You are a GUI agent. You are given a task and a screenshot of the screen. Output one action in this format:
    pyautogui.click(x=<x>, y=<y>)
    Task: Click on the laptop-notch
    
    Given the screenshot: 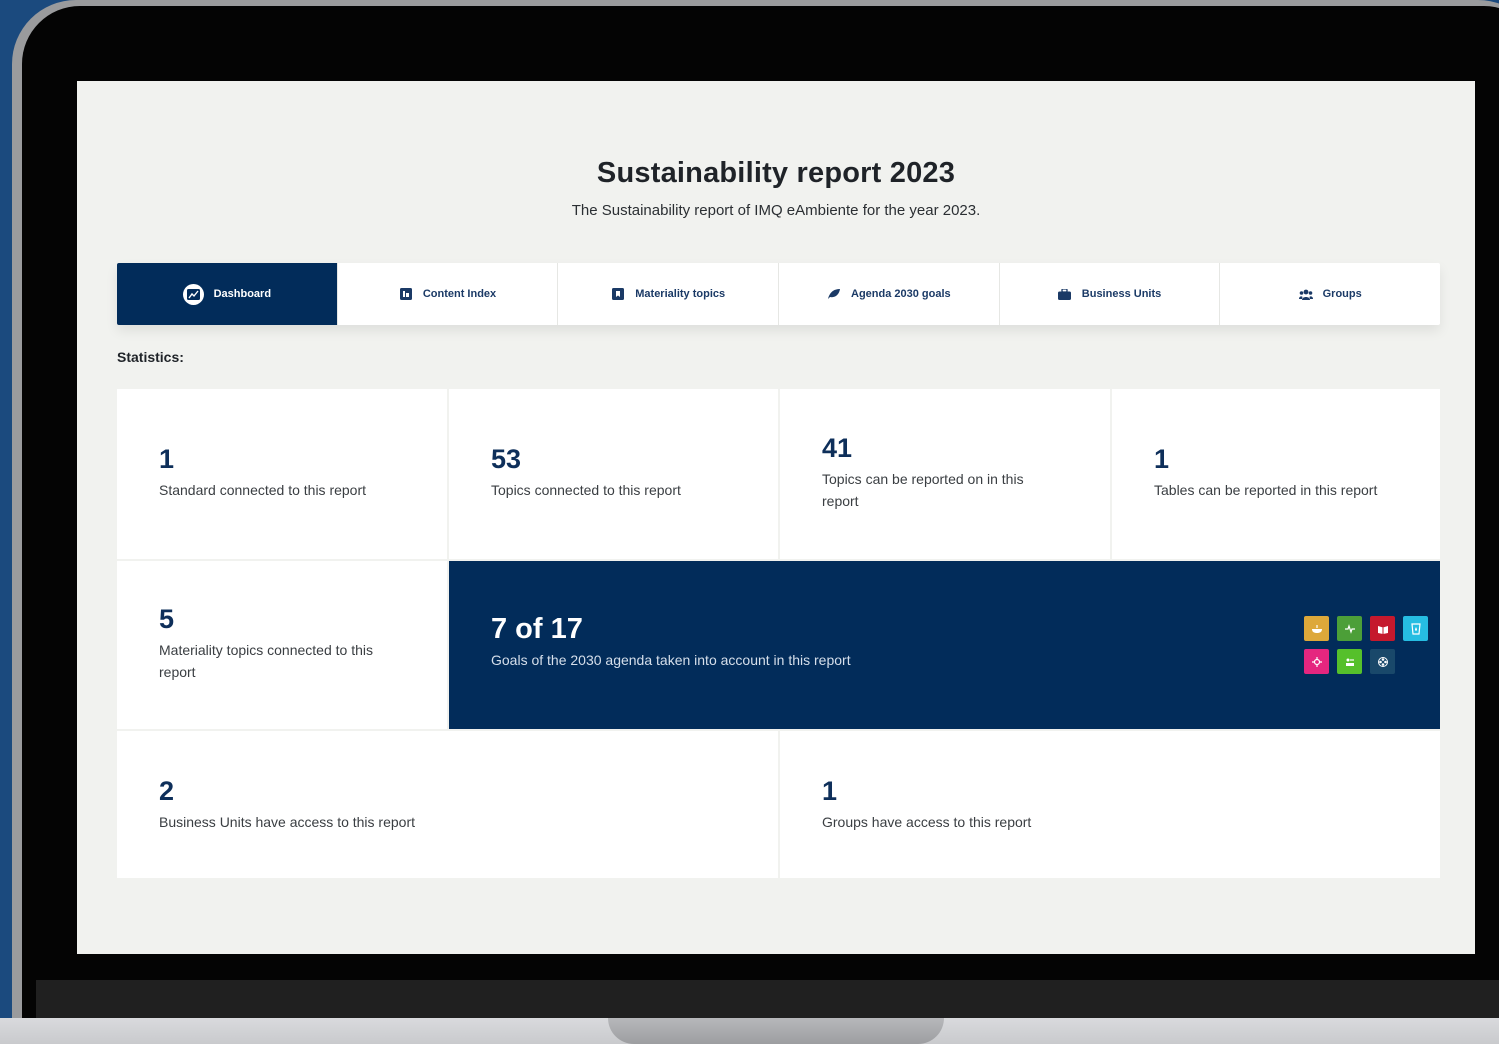 What is the action you would take?
    pyautogui.click(x=776, y=1031)
    